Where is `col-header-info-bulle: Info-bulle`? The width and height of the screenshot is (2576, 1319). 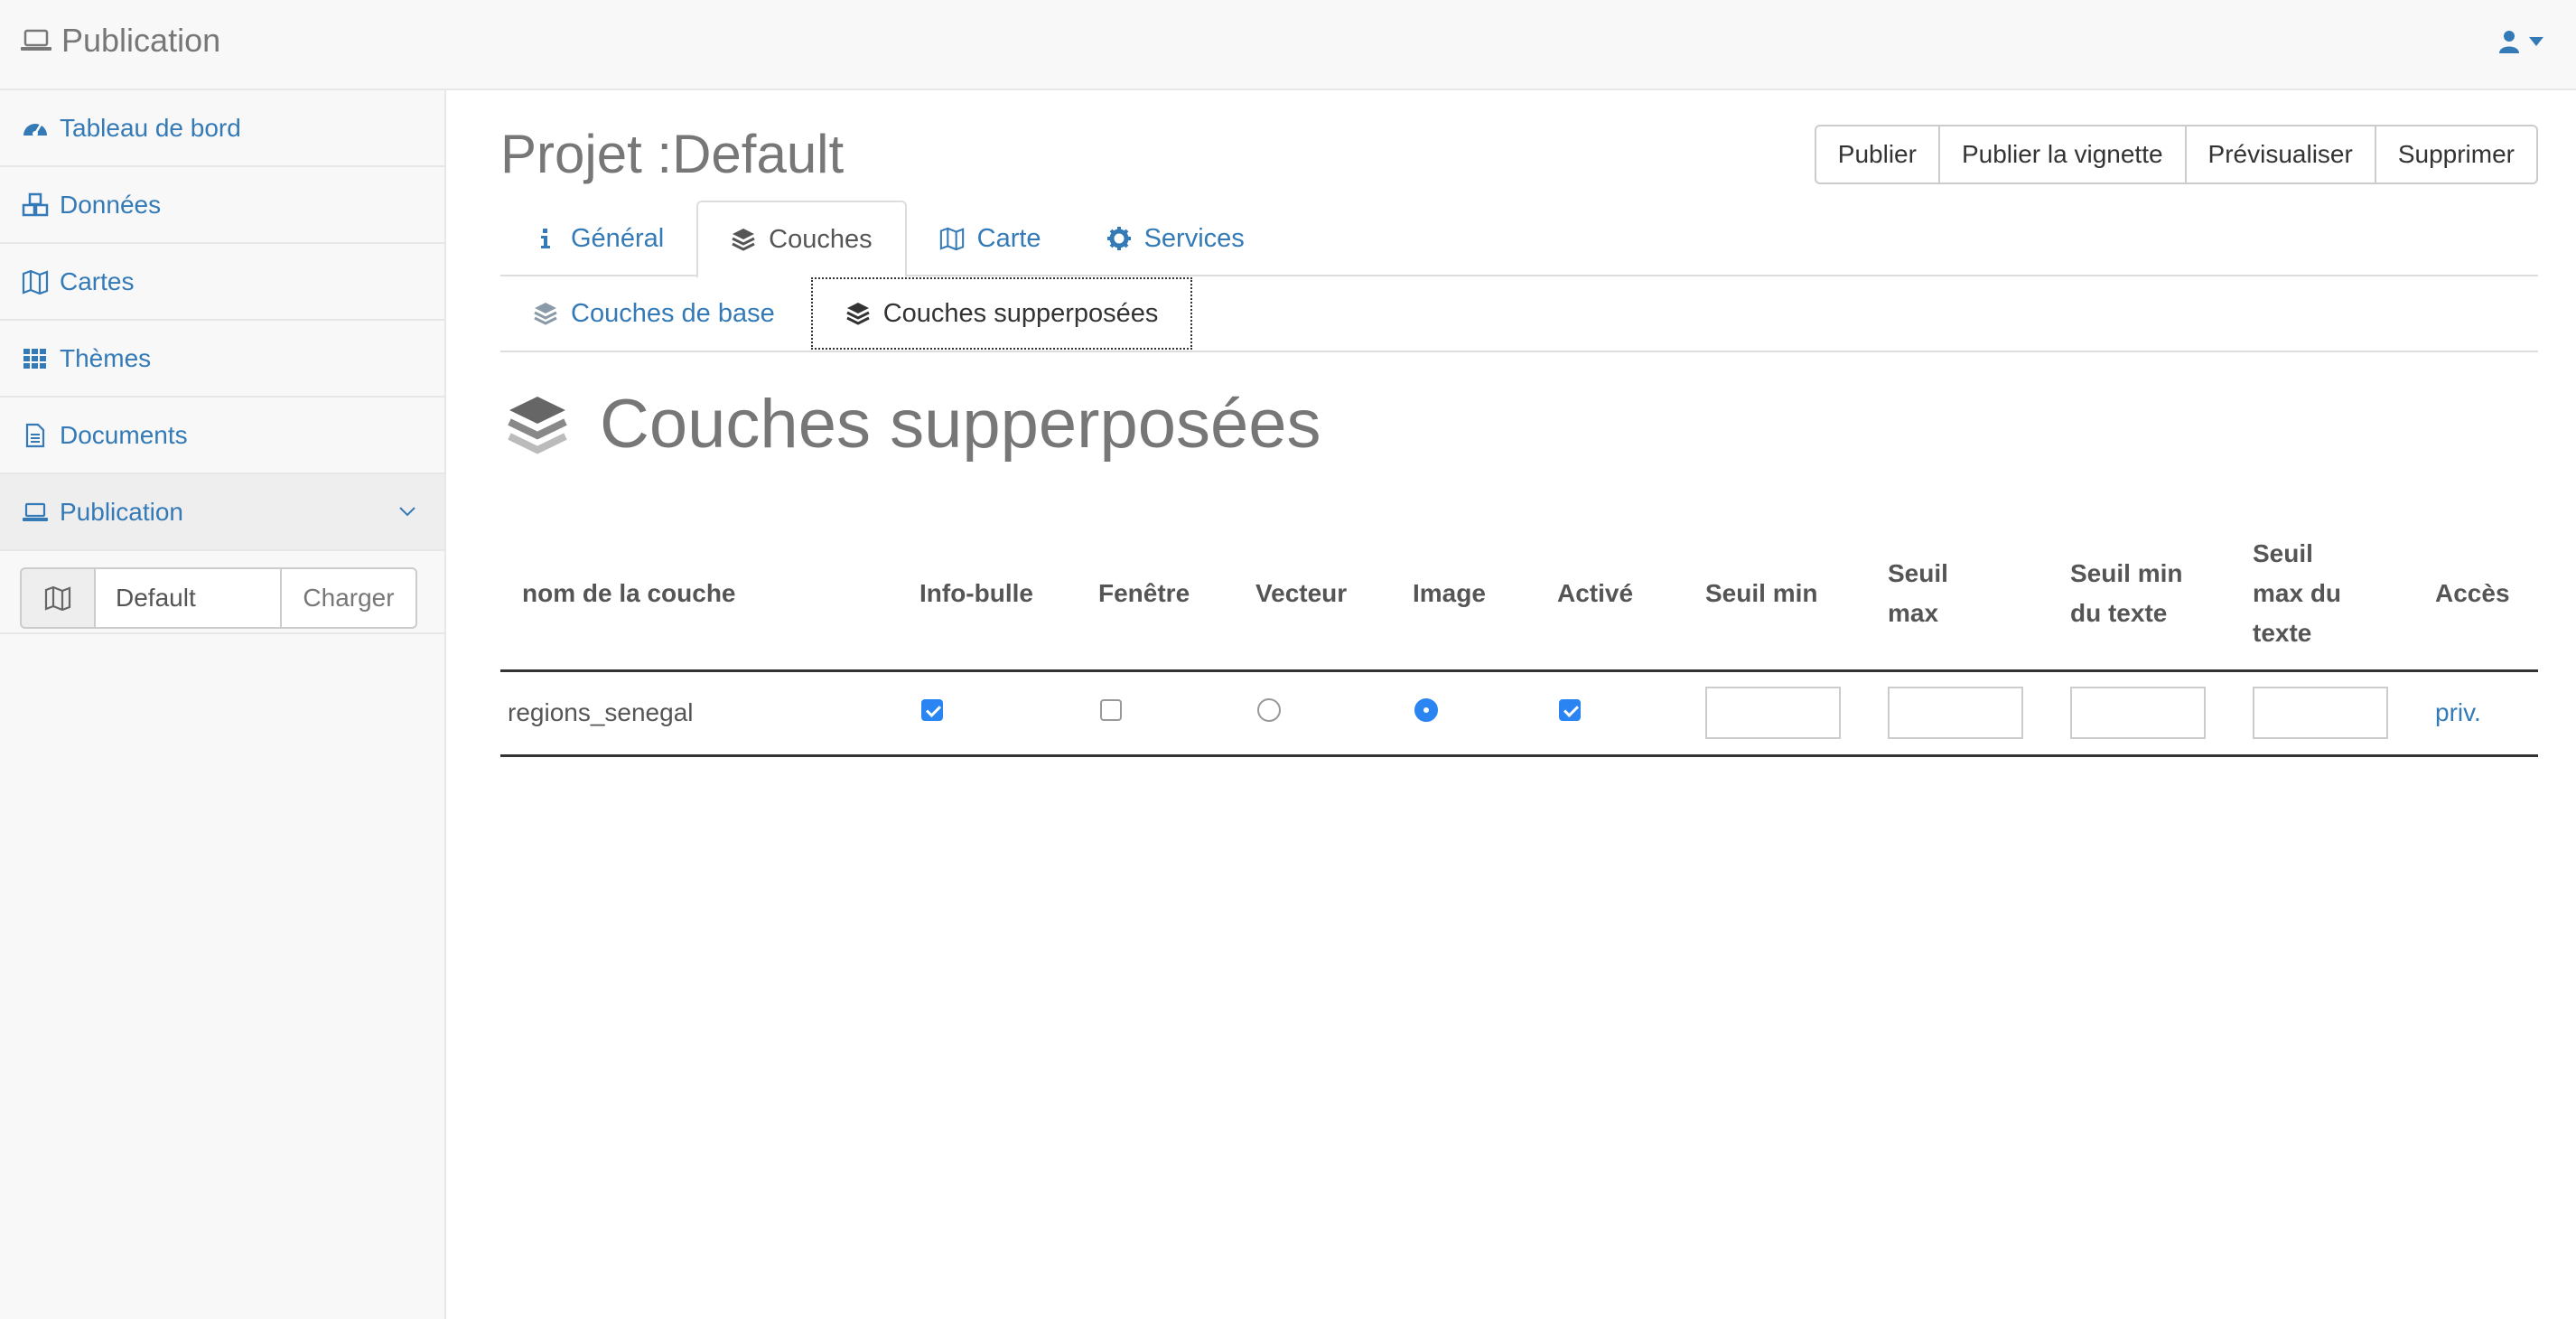 col-header-info-bulle: Info-bulle is located at coordinates (996, 595).